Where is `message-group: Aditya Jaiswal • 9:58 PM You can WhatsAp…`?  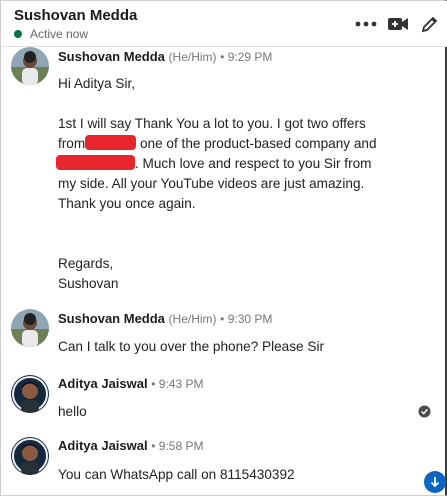
message-group: Aditya Jaiswal • 9:58 PM You can WhatsAp… is located at coordinates (221, 465).